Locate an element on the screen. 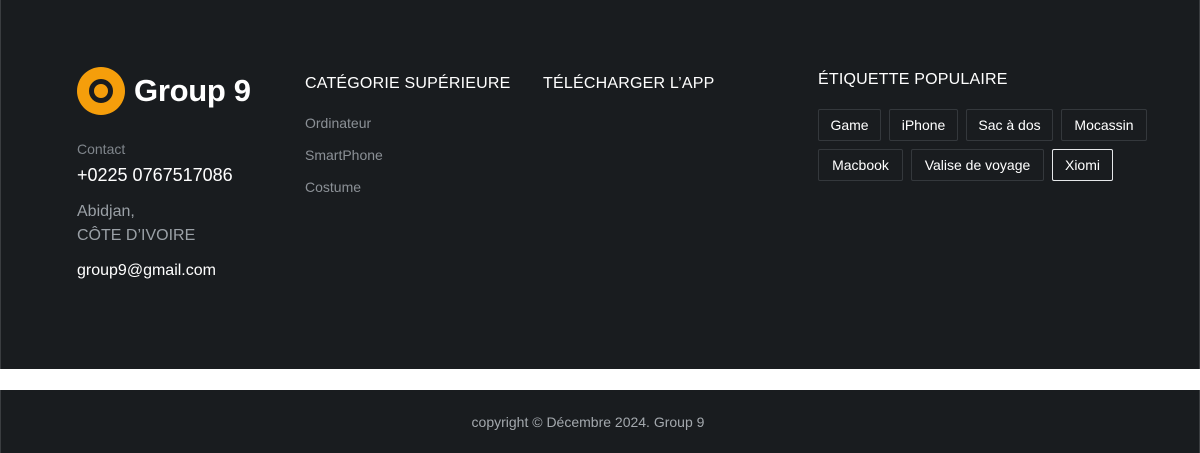  tag-sac-a-dos: Sac à dos is located at coordinates (1009, 125).